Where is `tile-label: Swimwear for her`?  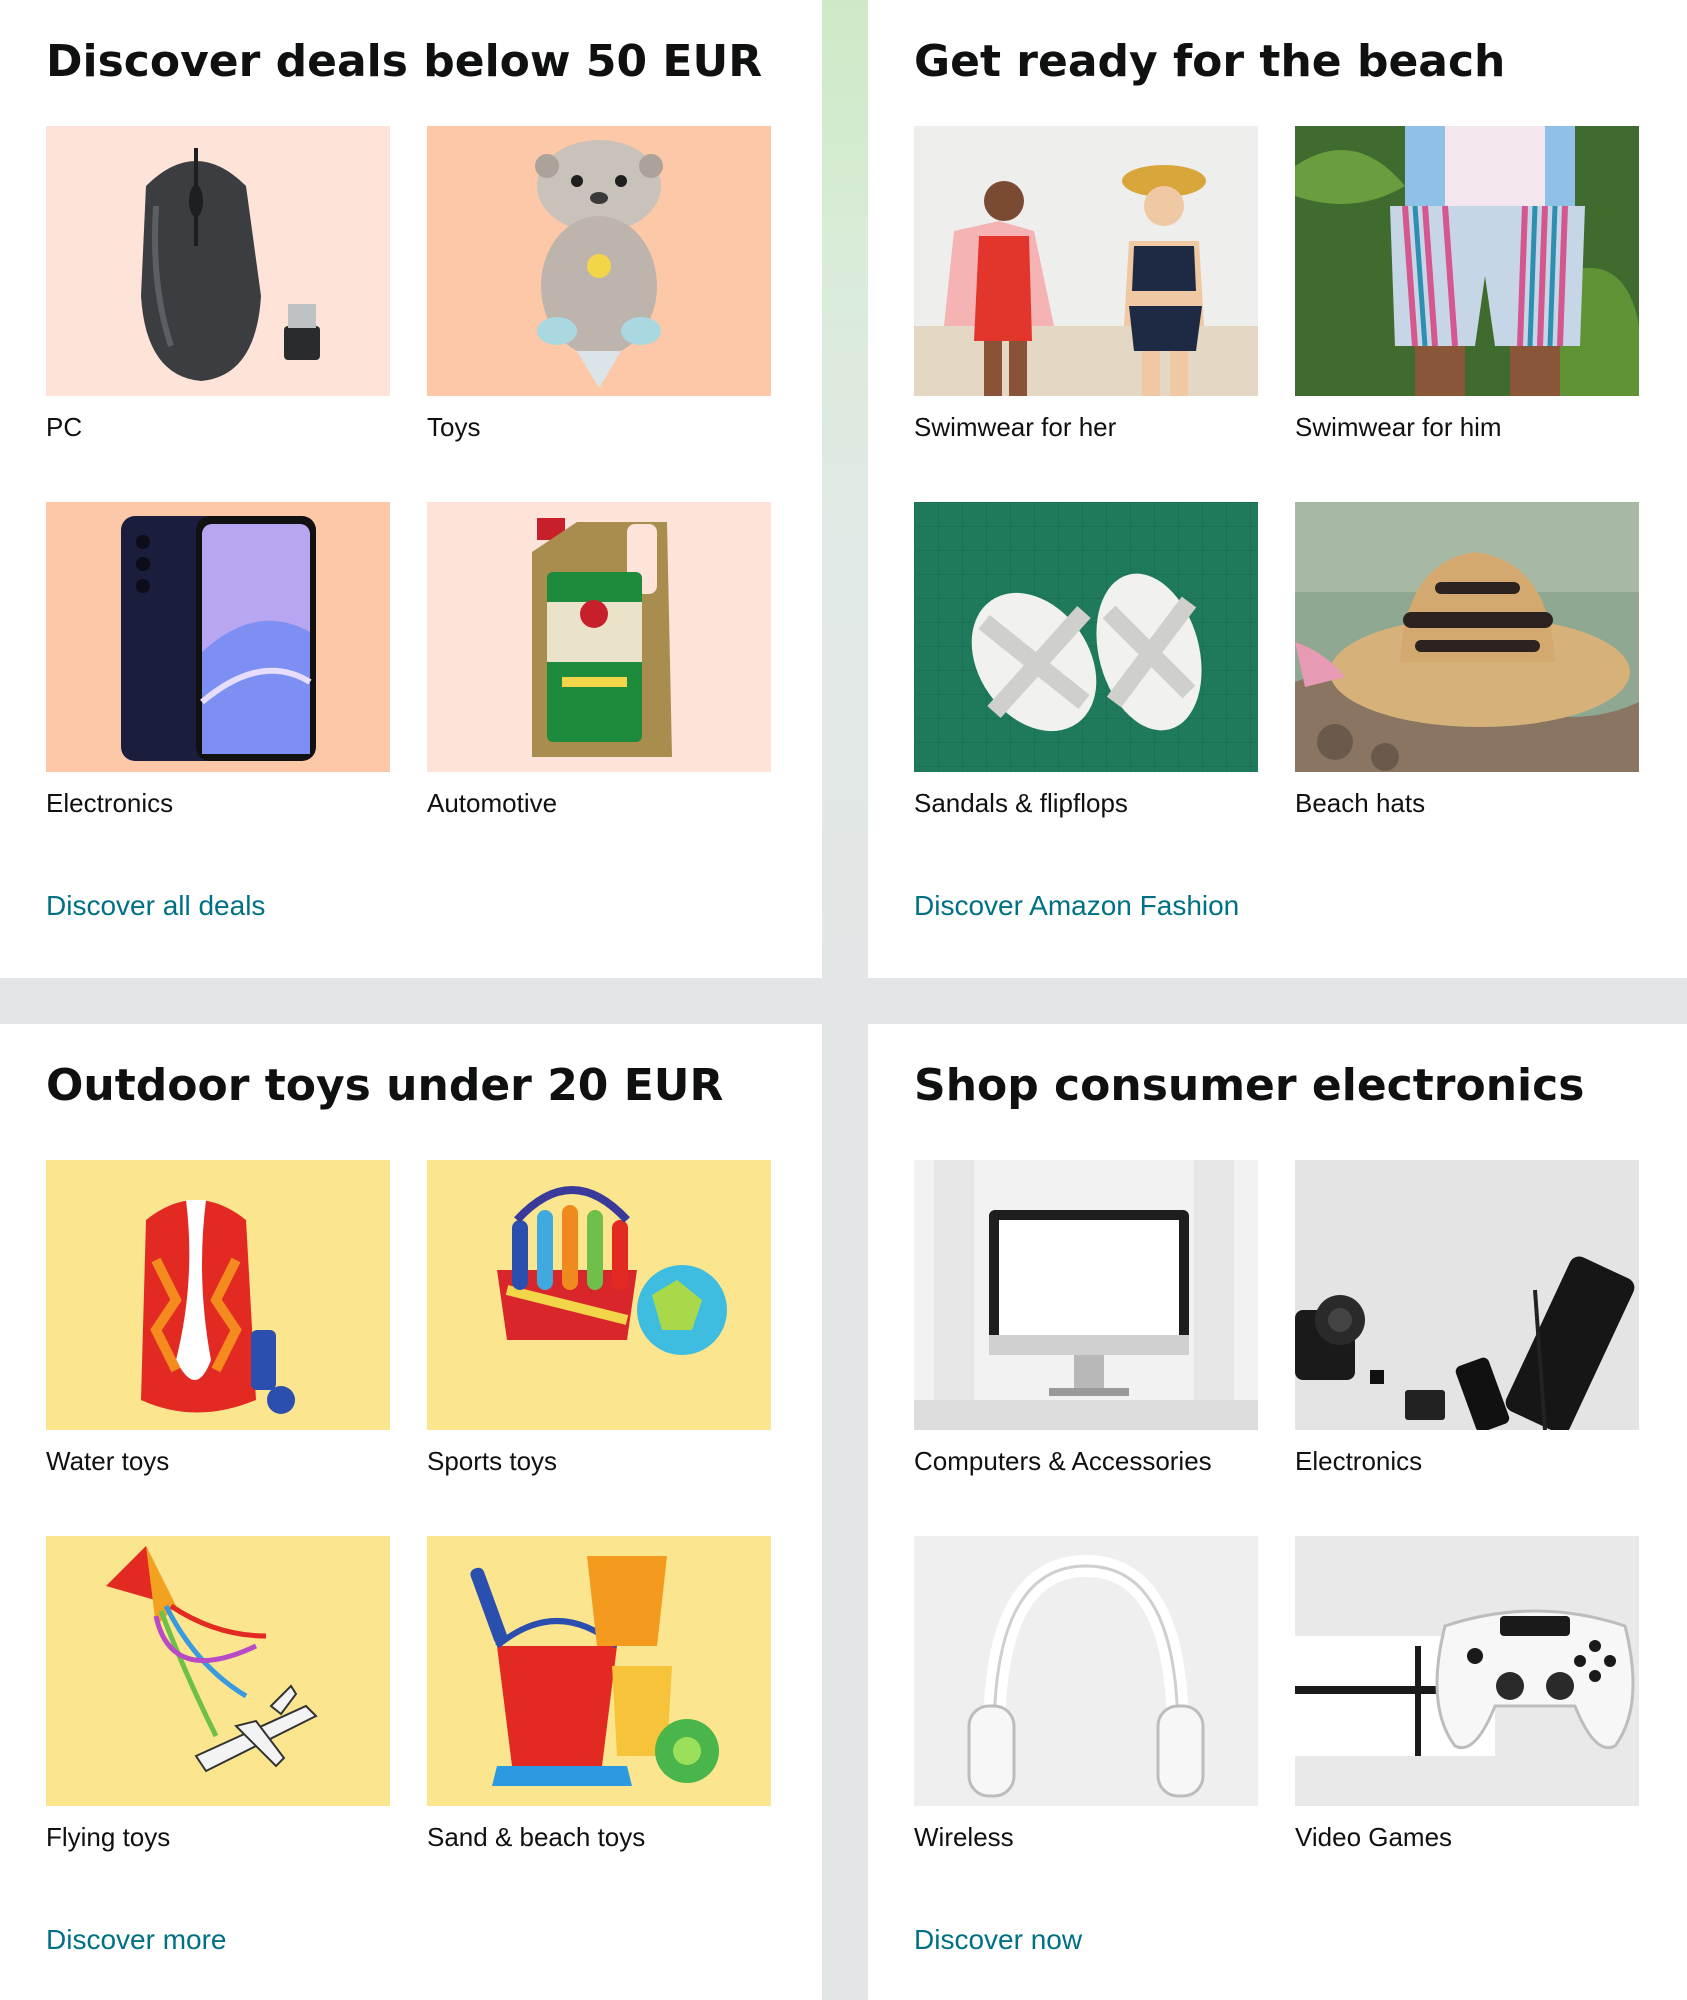 tile-label: Swimwear for her is located at coordinates (1015, 427).